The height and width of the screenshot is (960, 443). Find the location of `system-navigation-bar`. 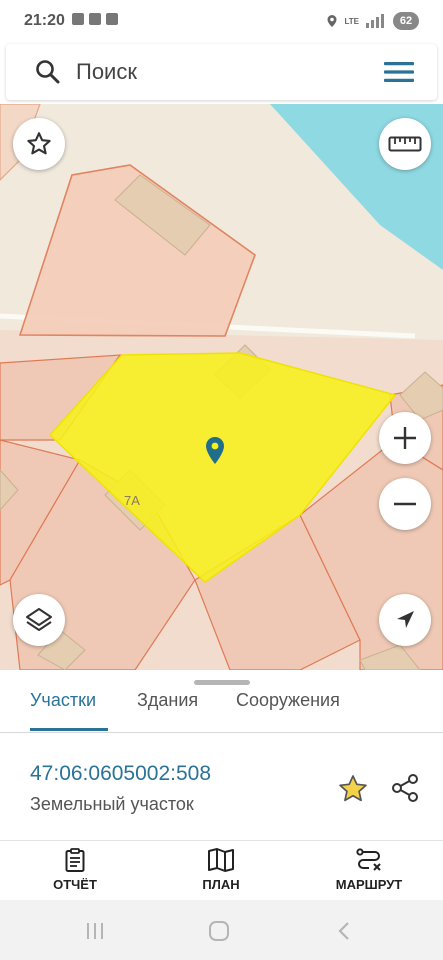

system-navigation-bar is located at coordinates (221, 930).